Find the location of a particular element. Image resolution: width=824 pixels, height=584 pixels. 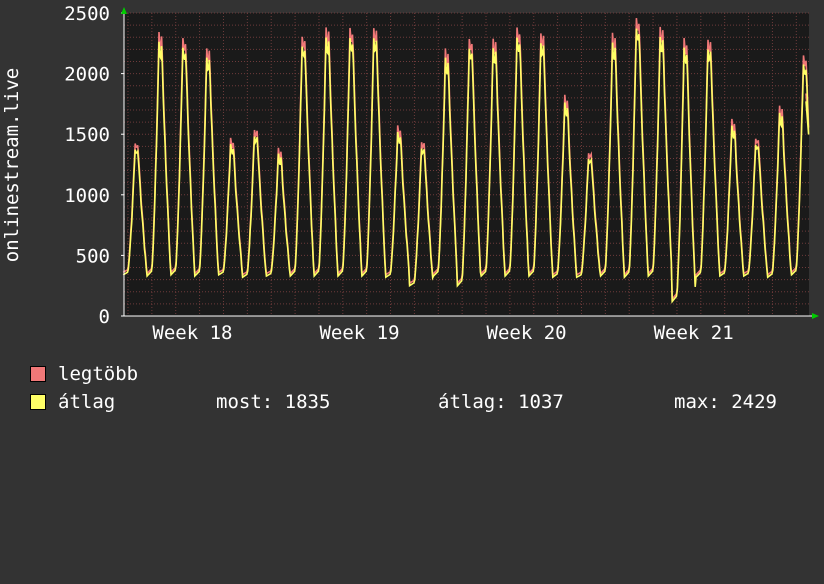

x-tick-label: Week 20 is located at coordinates (527, 333).